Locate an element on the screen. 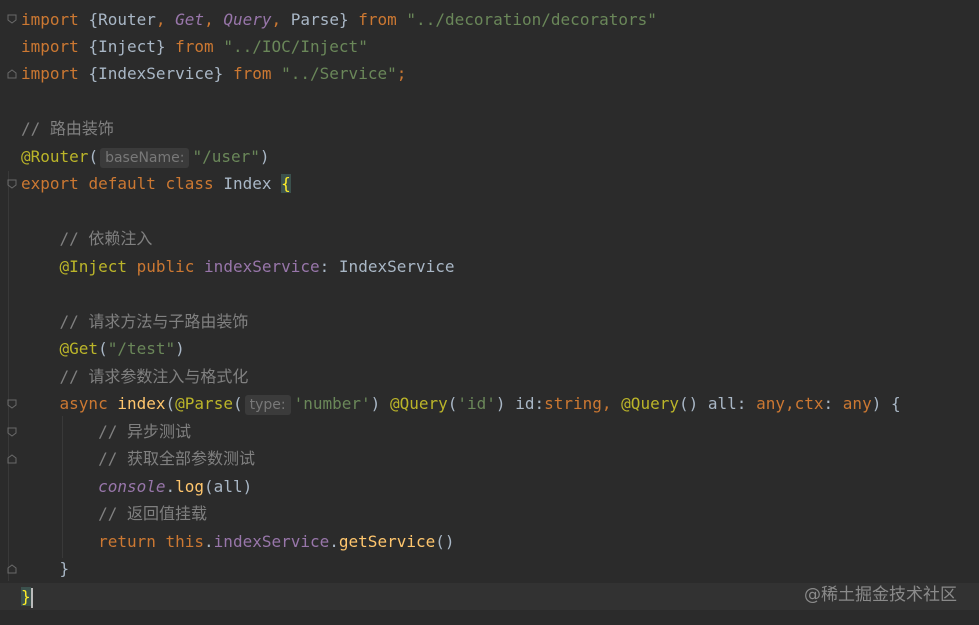 This screenshot has height=625, width=979. code-line: console.log(all) is located at coordinates (136, 486).